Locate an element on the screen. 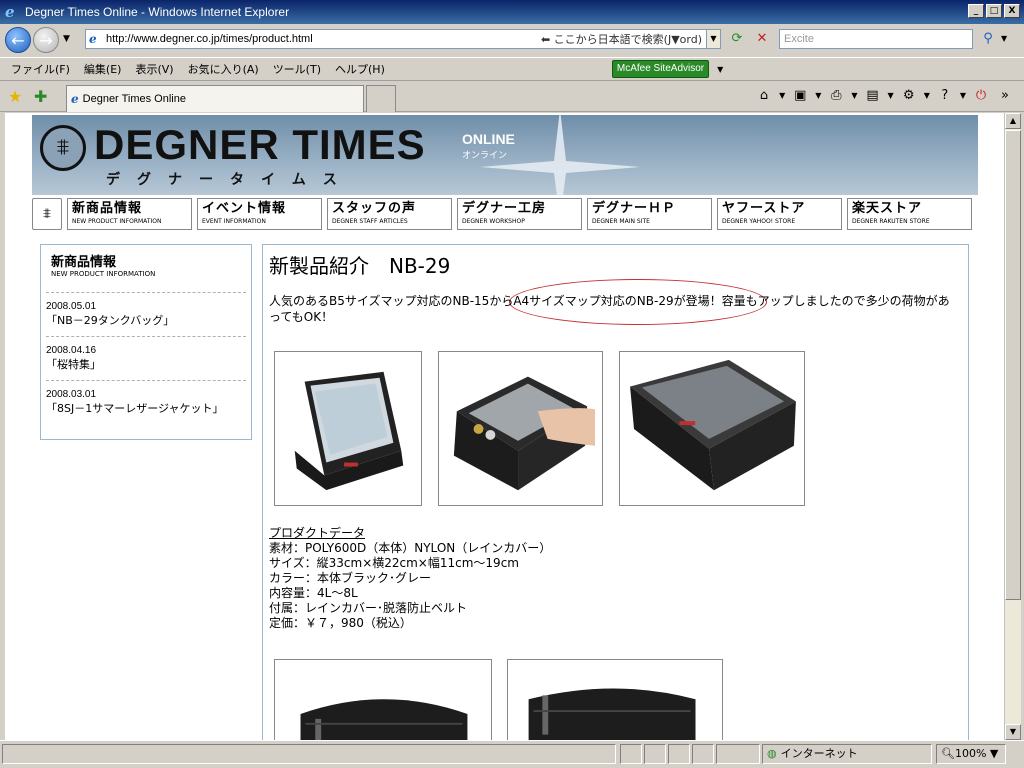 This screenshot has width=1024, height=768. entry-title: 「NB－29タンクバッグ」 is located at coordinates (146, 320).